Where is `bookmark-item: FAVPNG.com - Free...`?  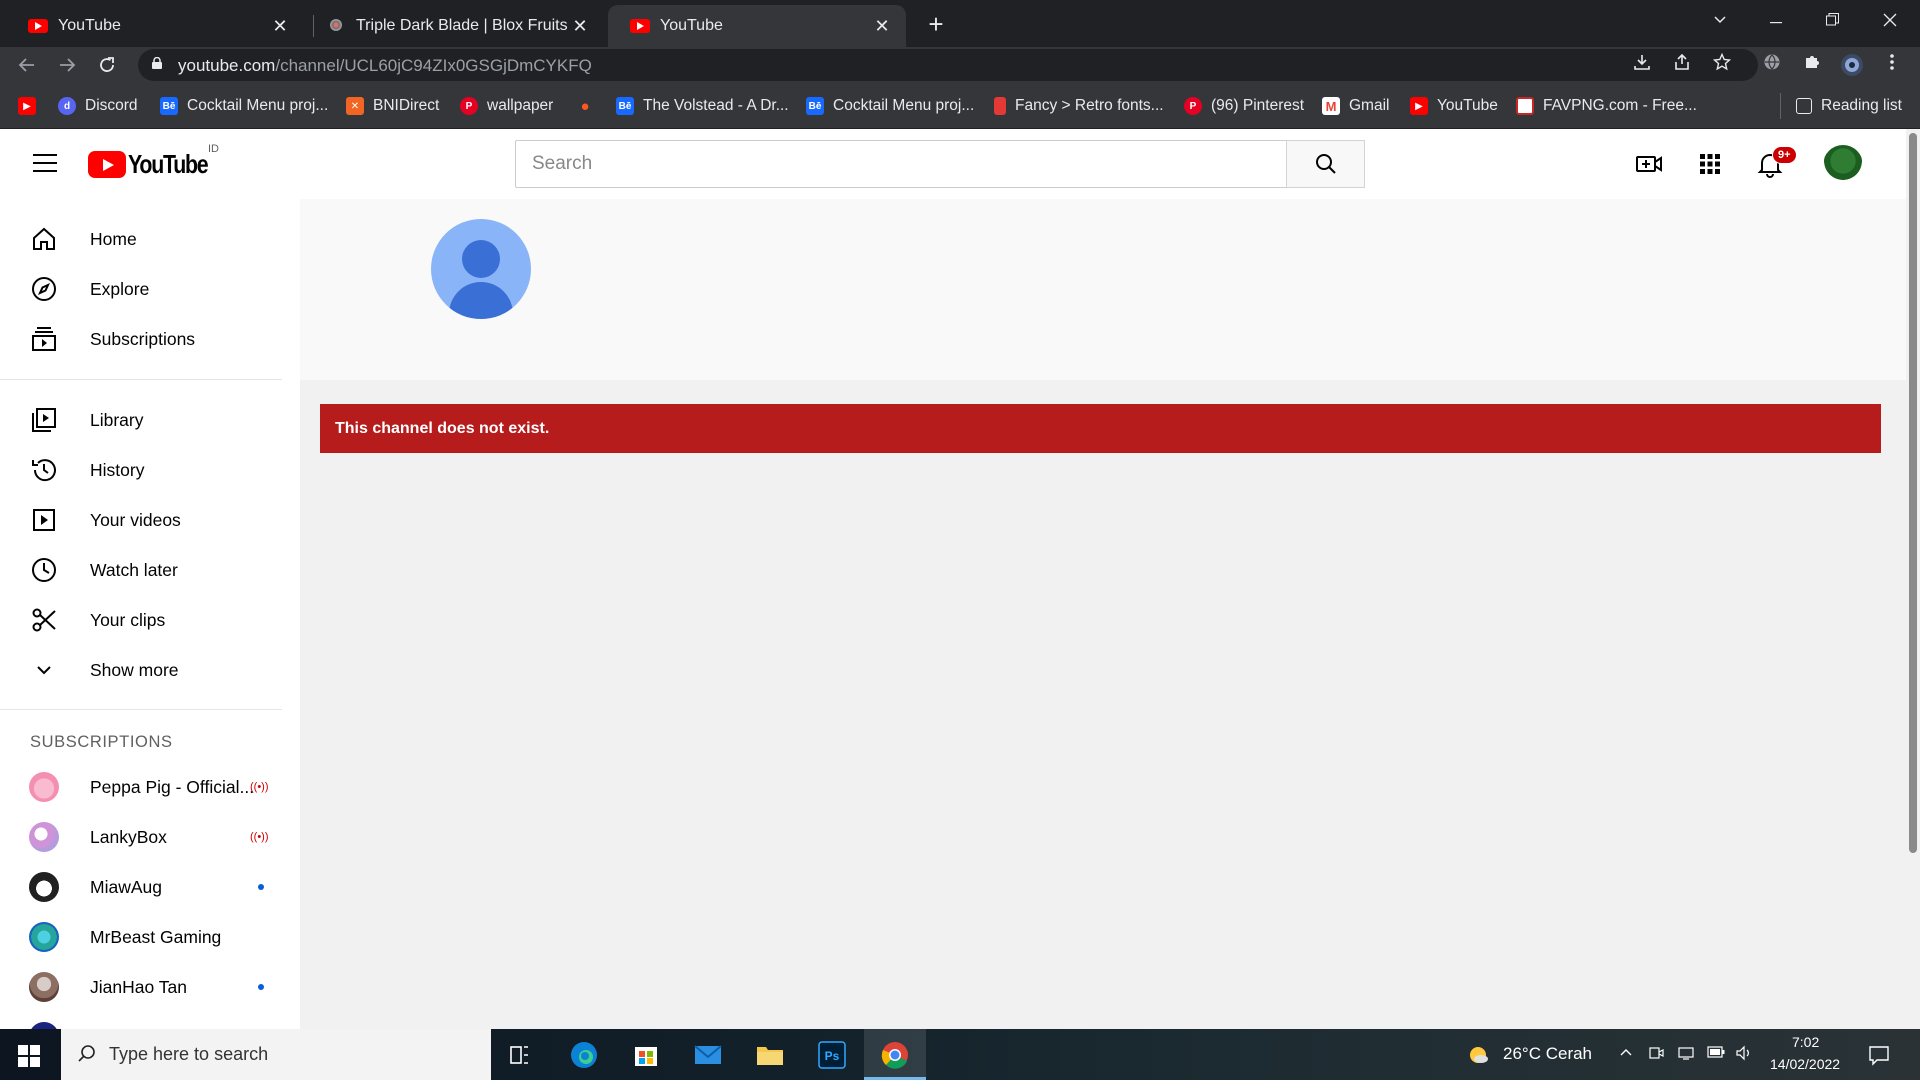 bookmark-item: FAVPNG.com - Free... is located at coordinates (1606, 106).